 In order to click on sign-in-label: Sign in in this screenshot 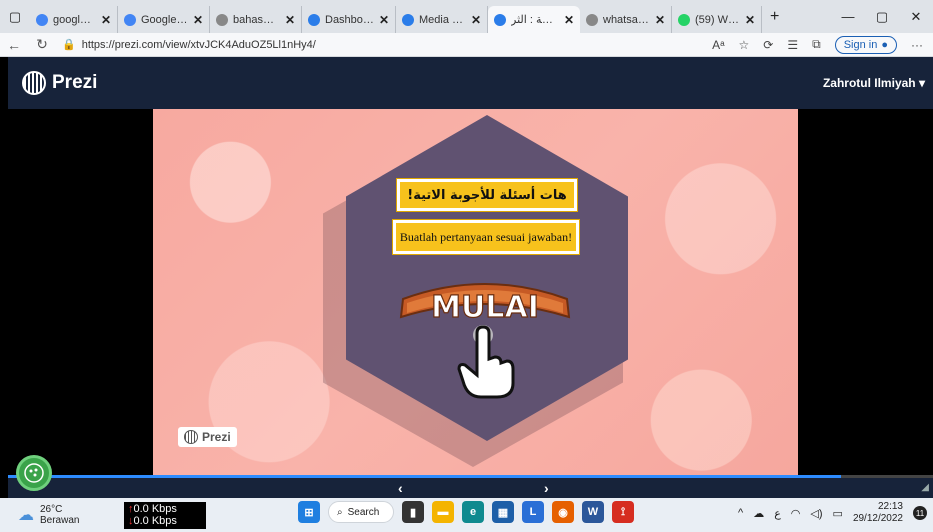, I will do `click(860, 44)`.